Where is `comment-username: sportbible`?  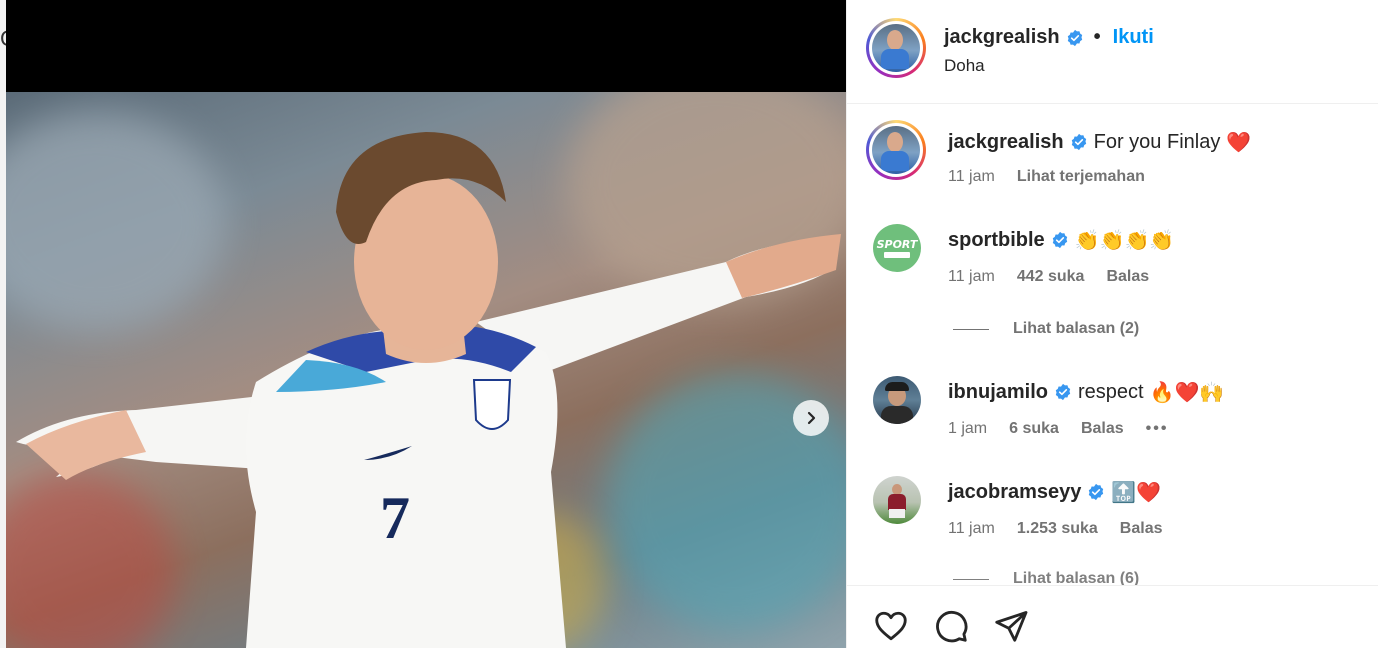
comment-username: sportbible is located at coordinates (996, 240).